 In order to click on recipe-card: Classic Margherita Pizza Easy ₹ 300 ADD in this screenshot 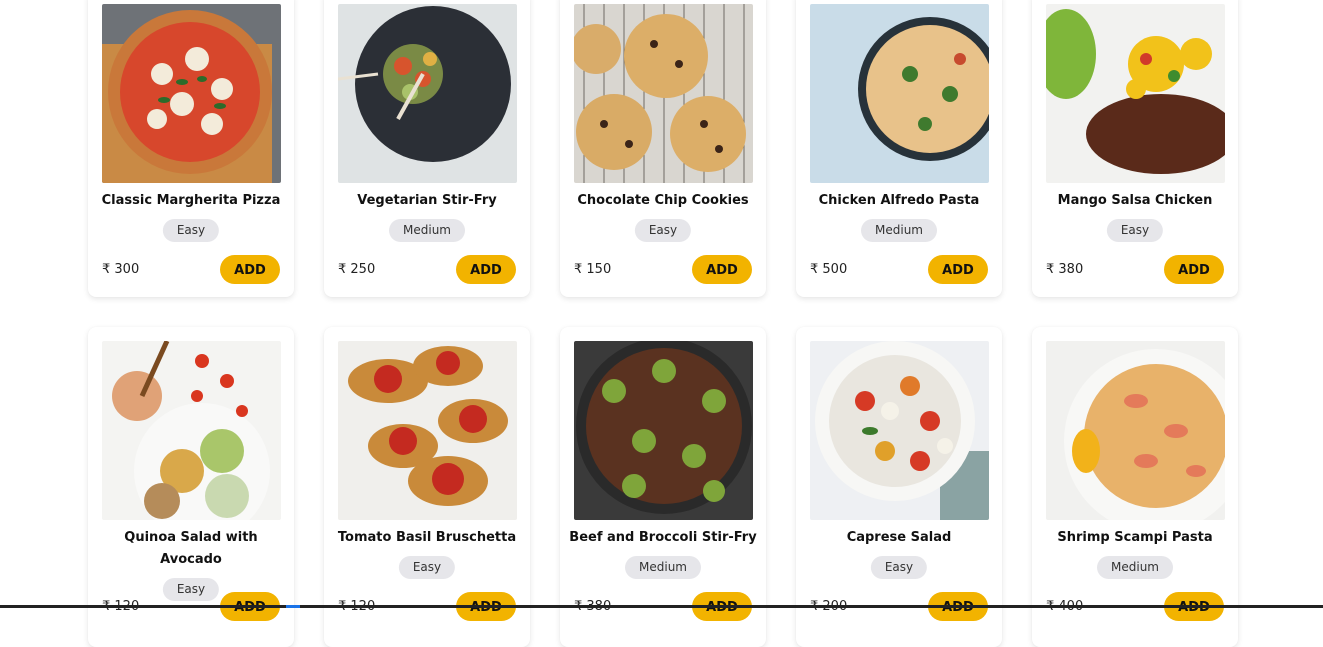, I will do `click(191, 148)`.